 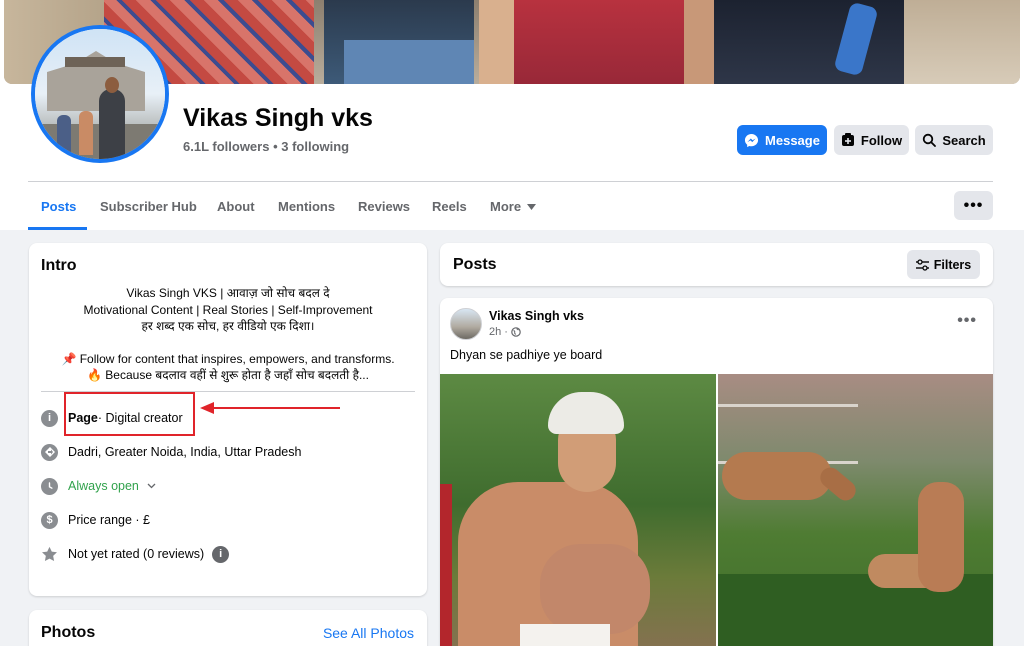 I want to click on follow-label: Follow, so click(x=881, y=140).